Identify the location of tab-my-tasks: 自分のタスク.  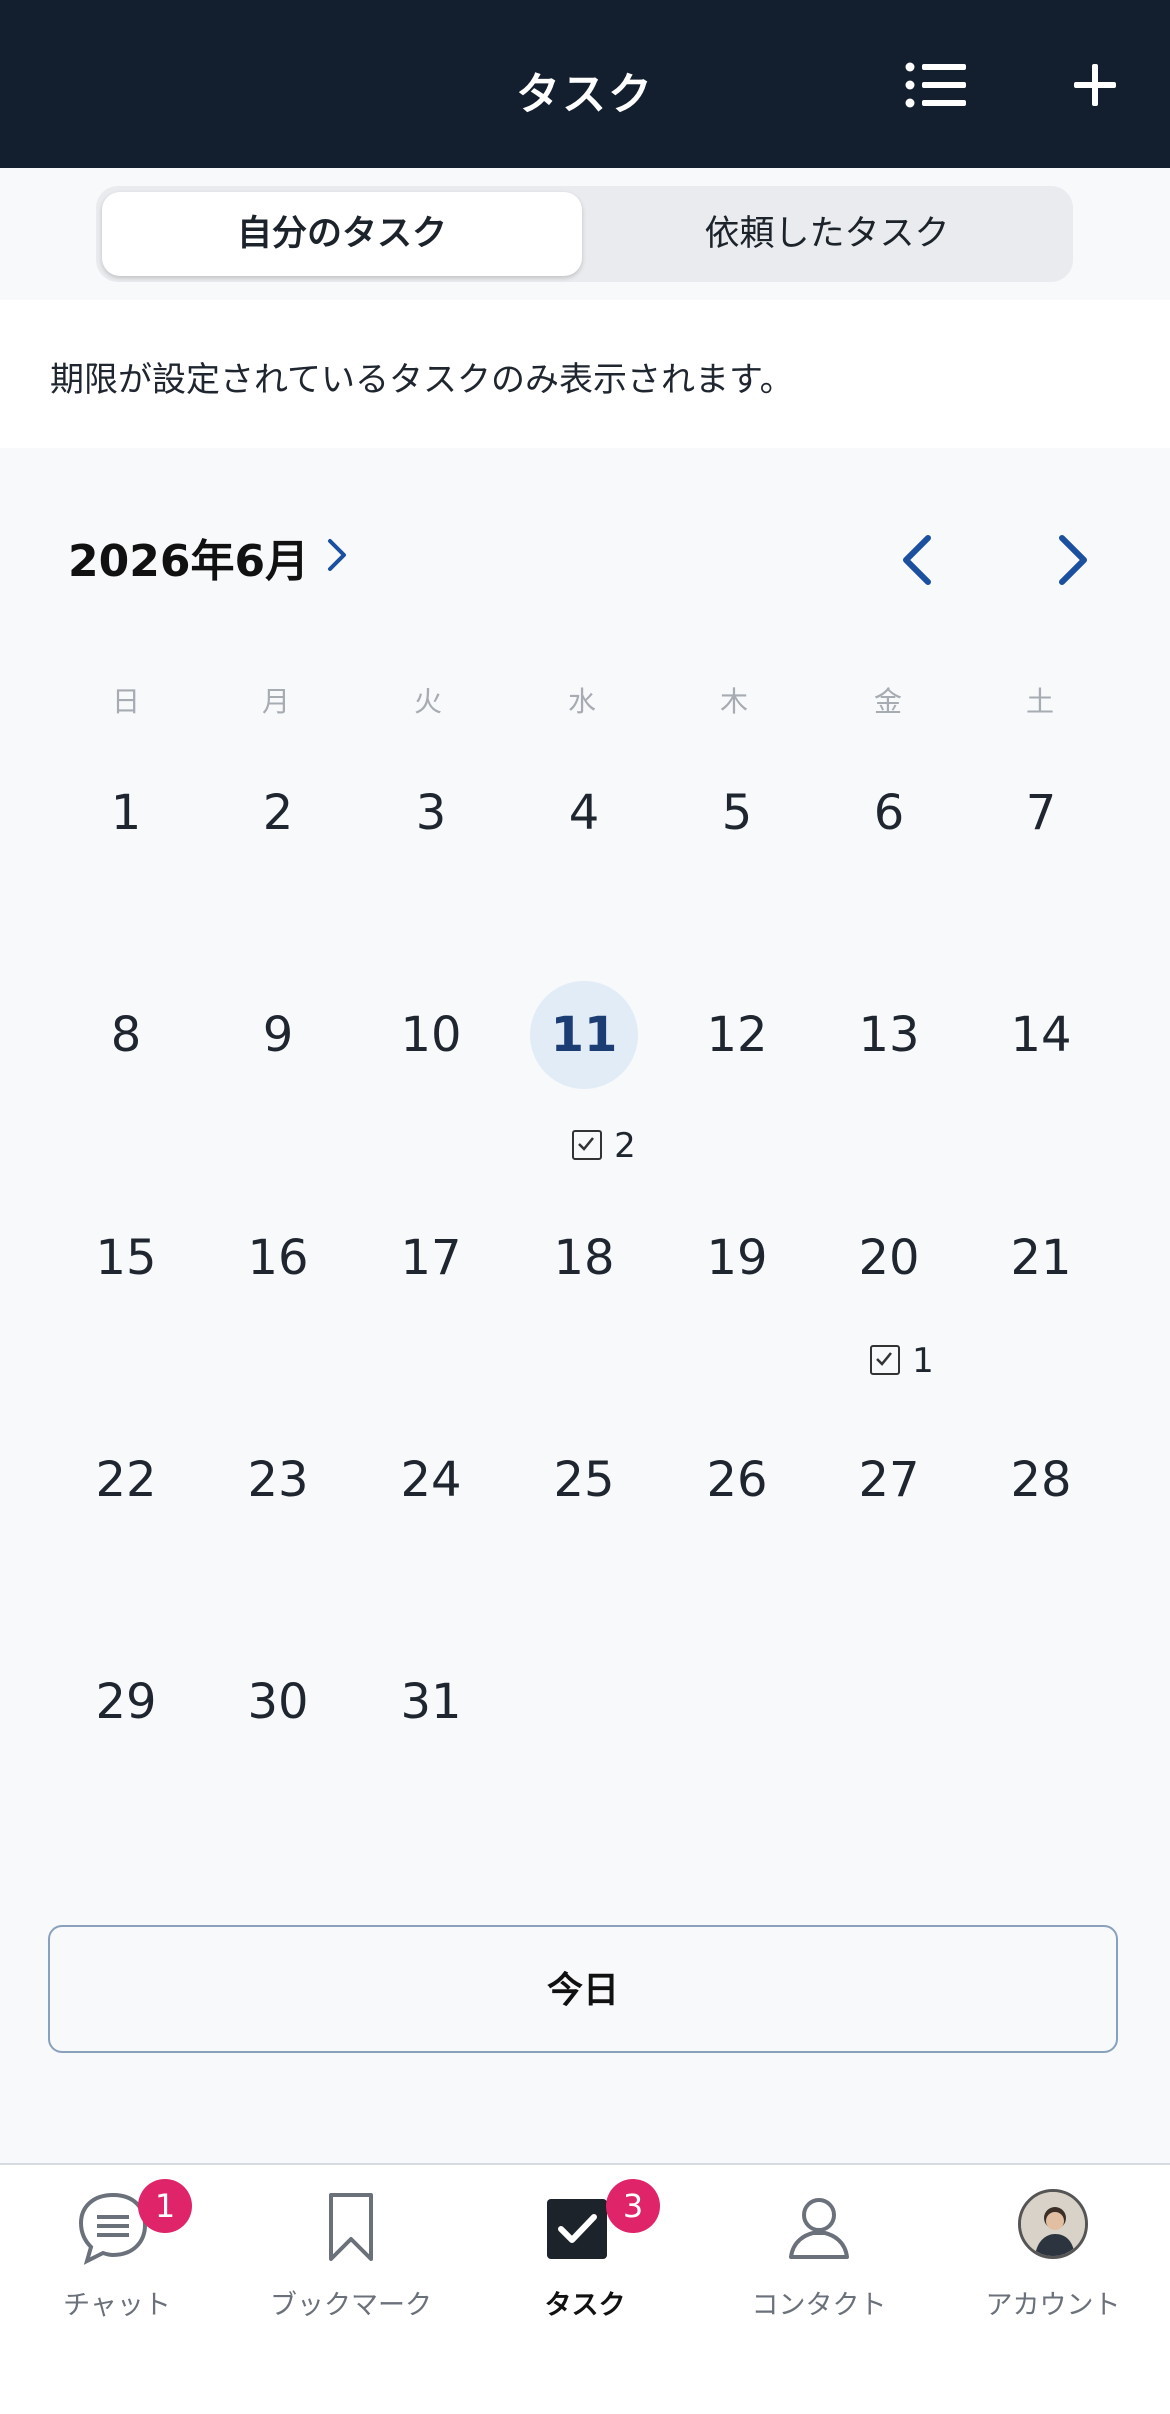
(342, 234).